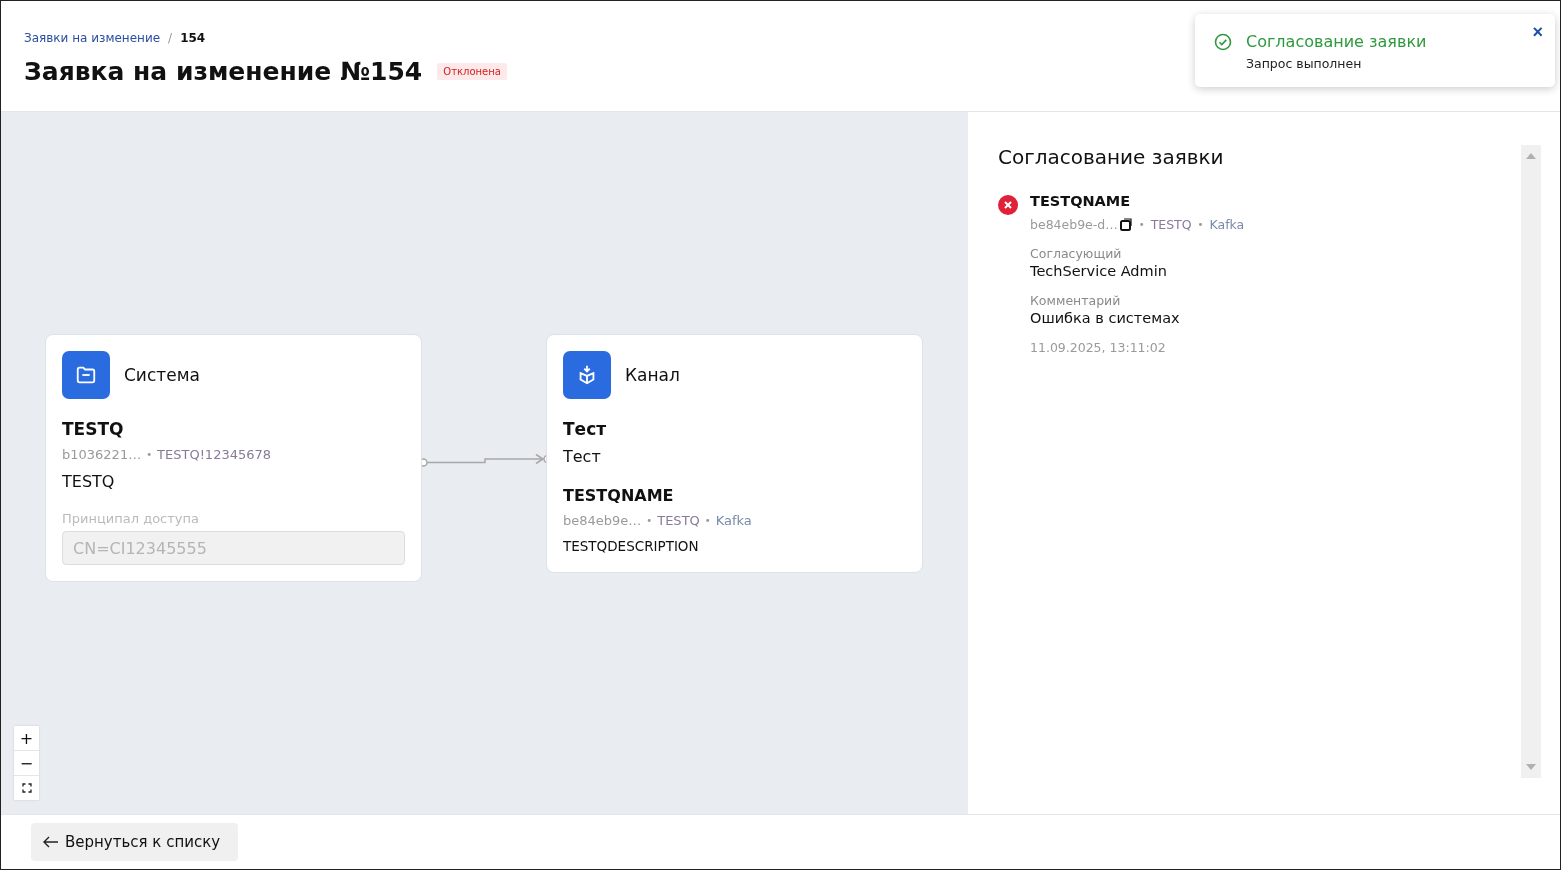  Describe the element at coordinates (1531, 461) in the screenshot. I see `scrollbar` at that location.